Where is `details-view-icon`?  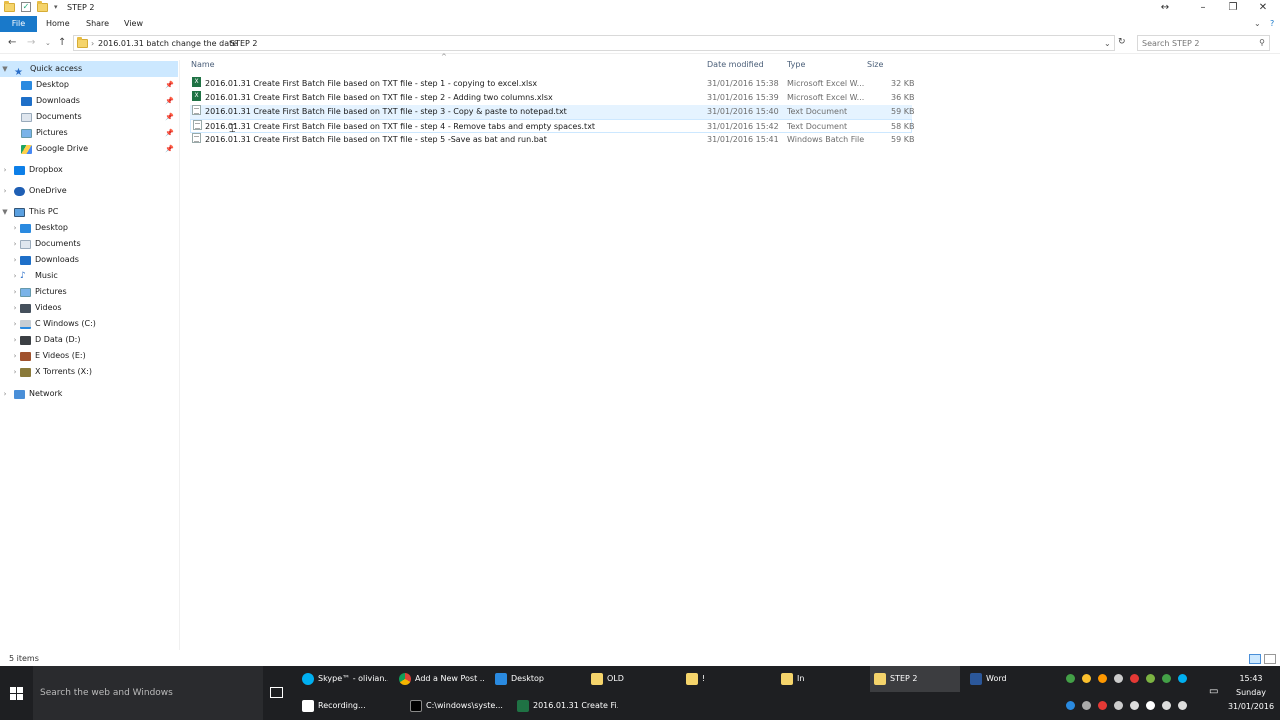
details-view-icon is located at coordinates (1255, 659).